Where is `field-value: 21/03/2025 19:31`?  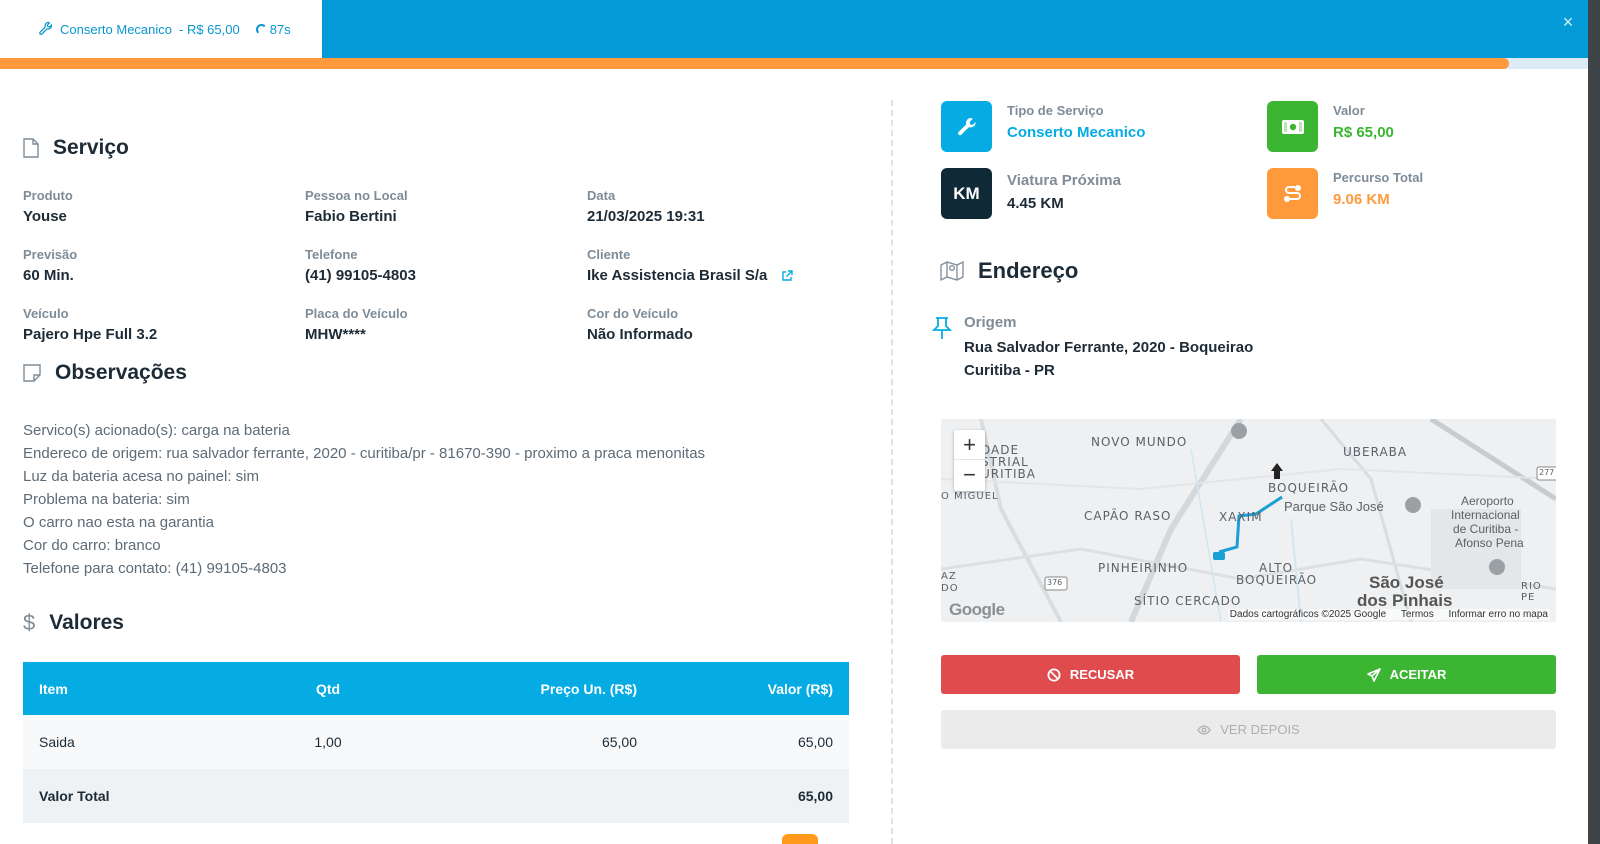 field-value: 21/03/2025 19:31 is located at coordinates (646, 216).